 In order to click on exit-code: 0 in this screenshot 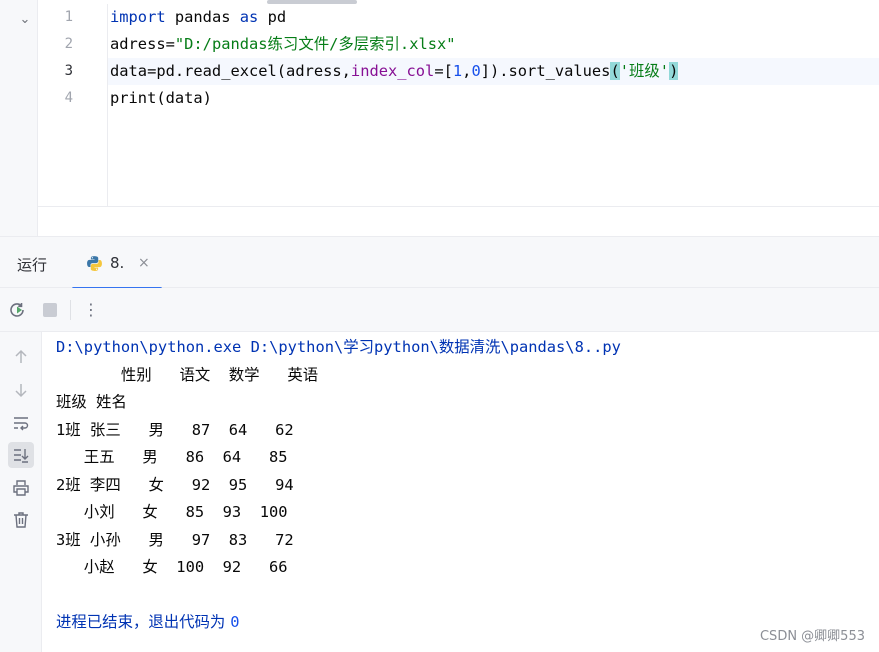, I will do `click(235, 622)`.